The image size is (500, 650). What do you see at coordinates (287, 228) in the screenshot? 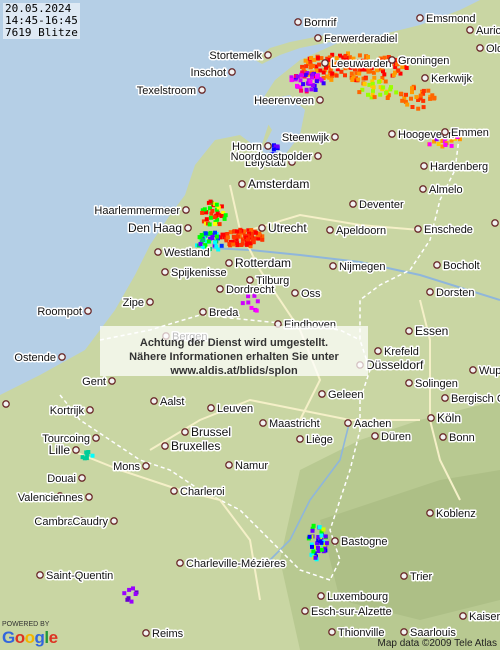
I see `city-label: Utrecht` at bounding box center [287, 228].